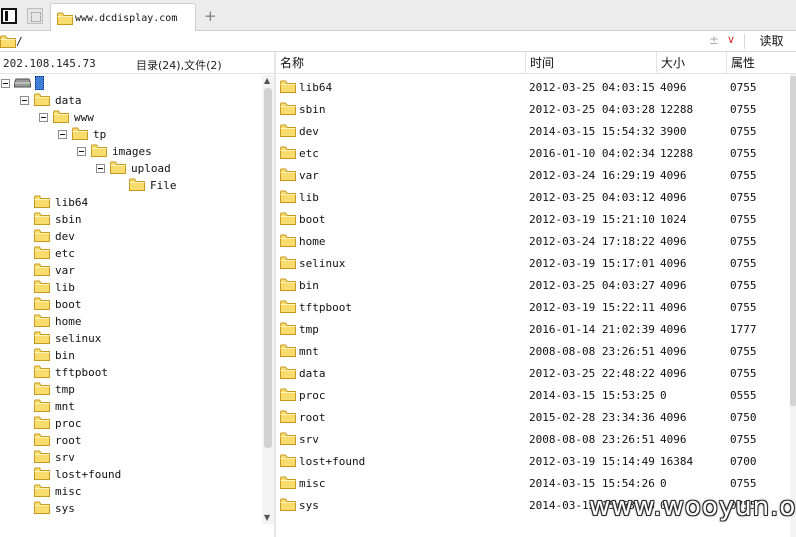 The width and height of the screenshot is (796, 537). Describe the element at coordinates (731, 39) in the screenshot. I see `chevron-down-icon: ∨` at that location.